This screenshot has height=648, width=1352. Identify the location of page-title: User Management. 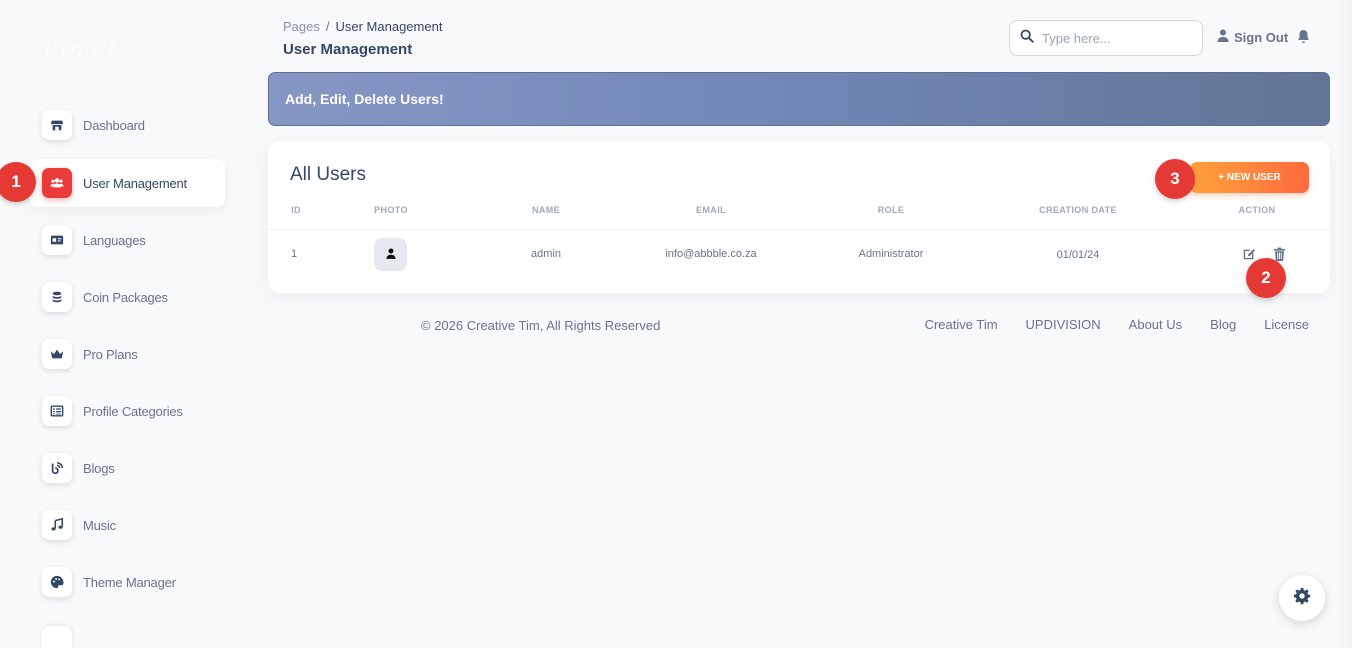
(348, 49).